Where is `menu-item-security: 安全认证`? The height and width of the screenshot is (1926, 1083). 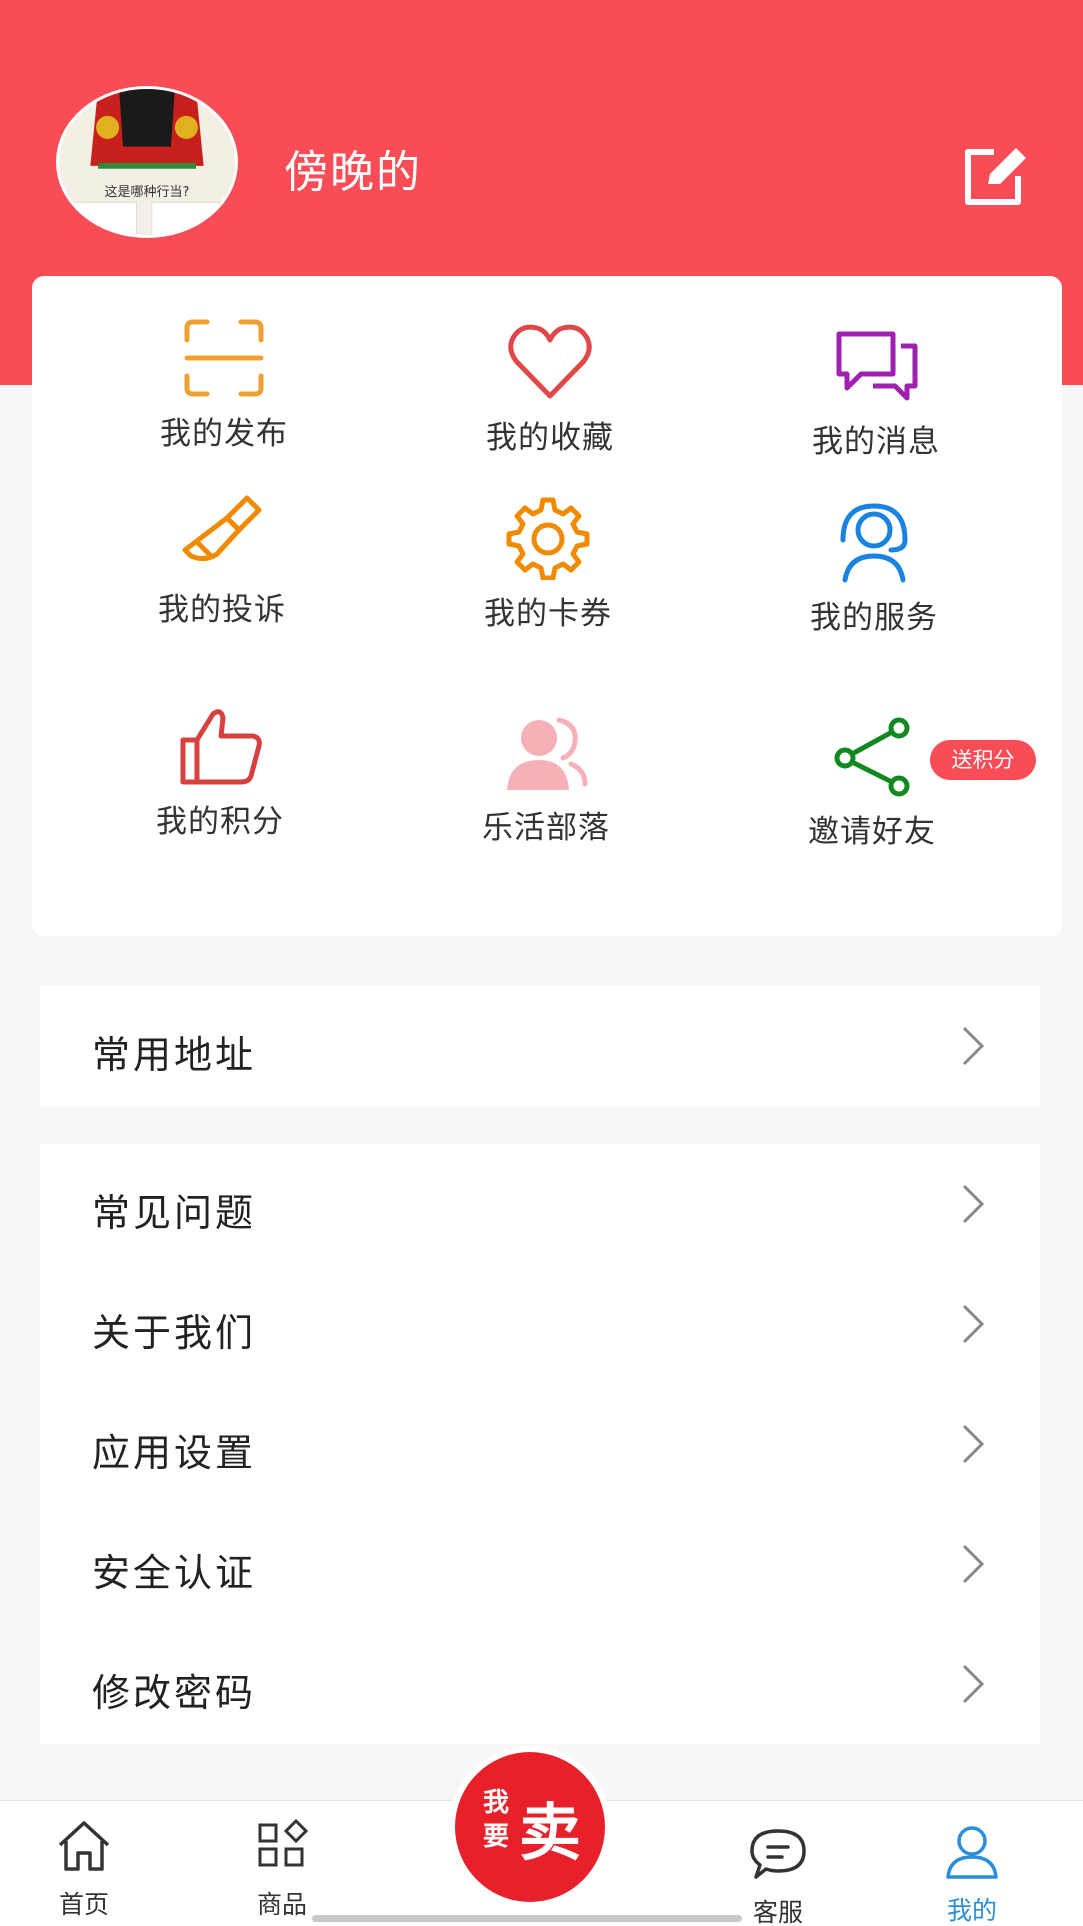
menu-item-security: 安全认证 is located at coordinates (540, 1564).